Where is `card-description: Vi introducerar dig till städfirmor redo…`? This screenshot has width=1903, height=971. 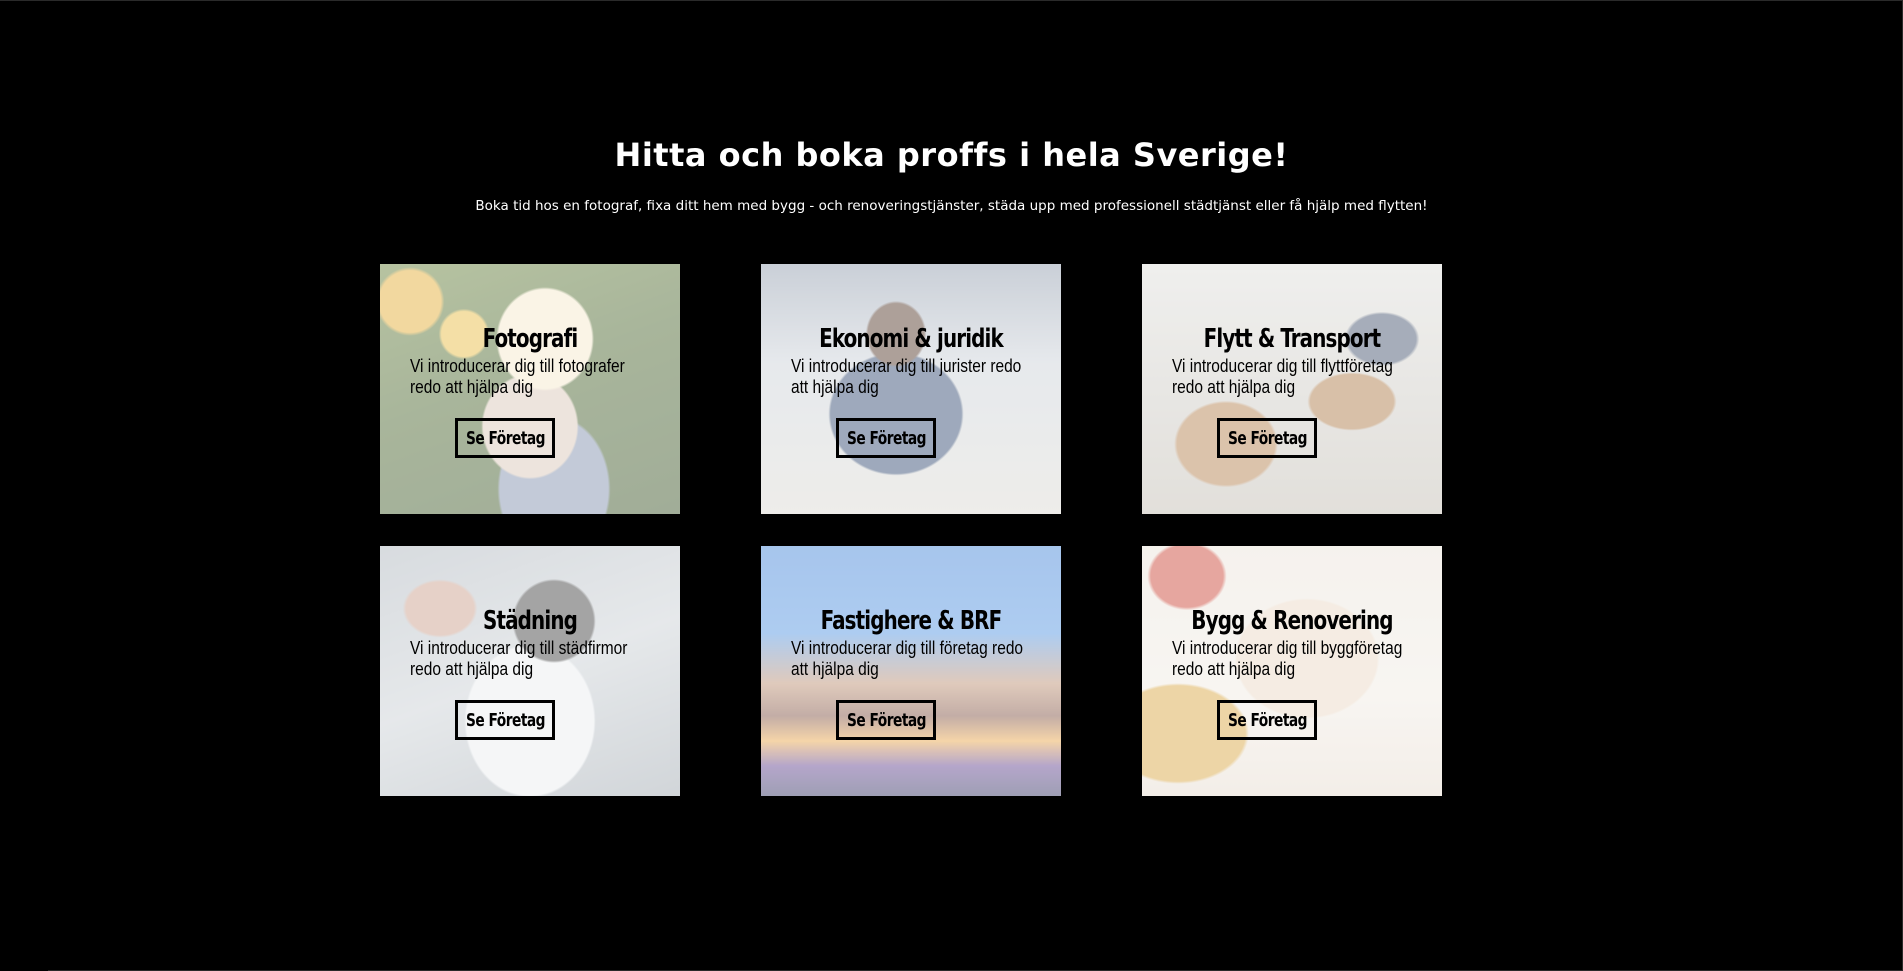 card-description: Vi introducerar dig till städfirmor redo… is located at coordinates (539, 659).